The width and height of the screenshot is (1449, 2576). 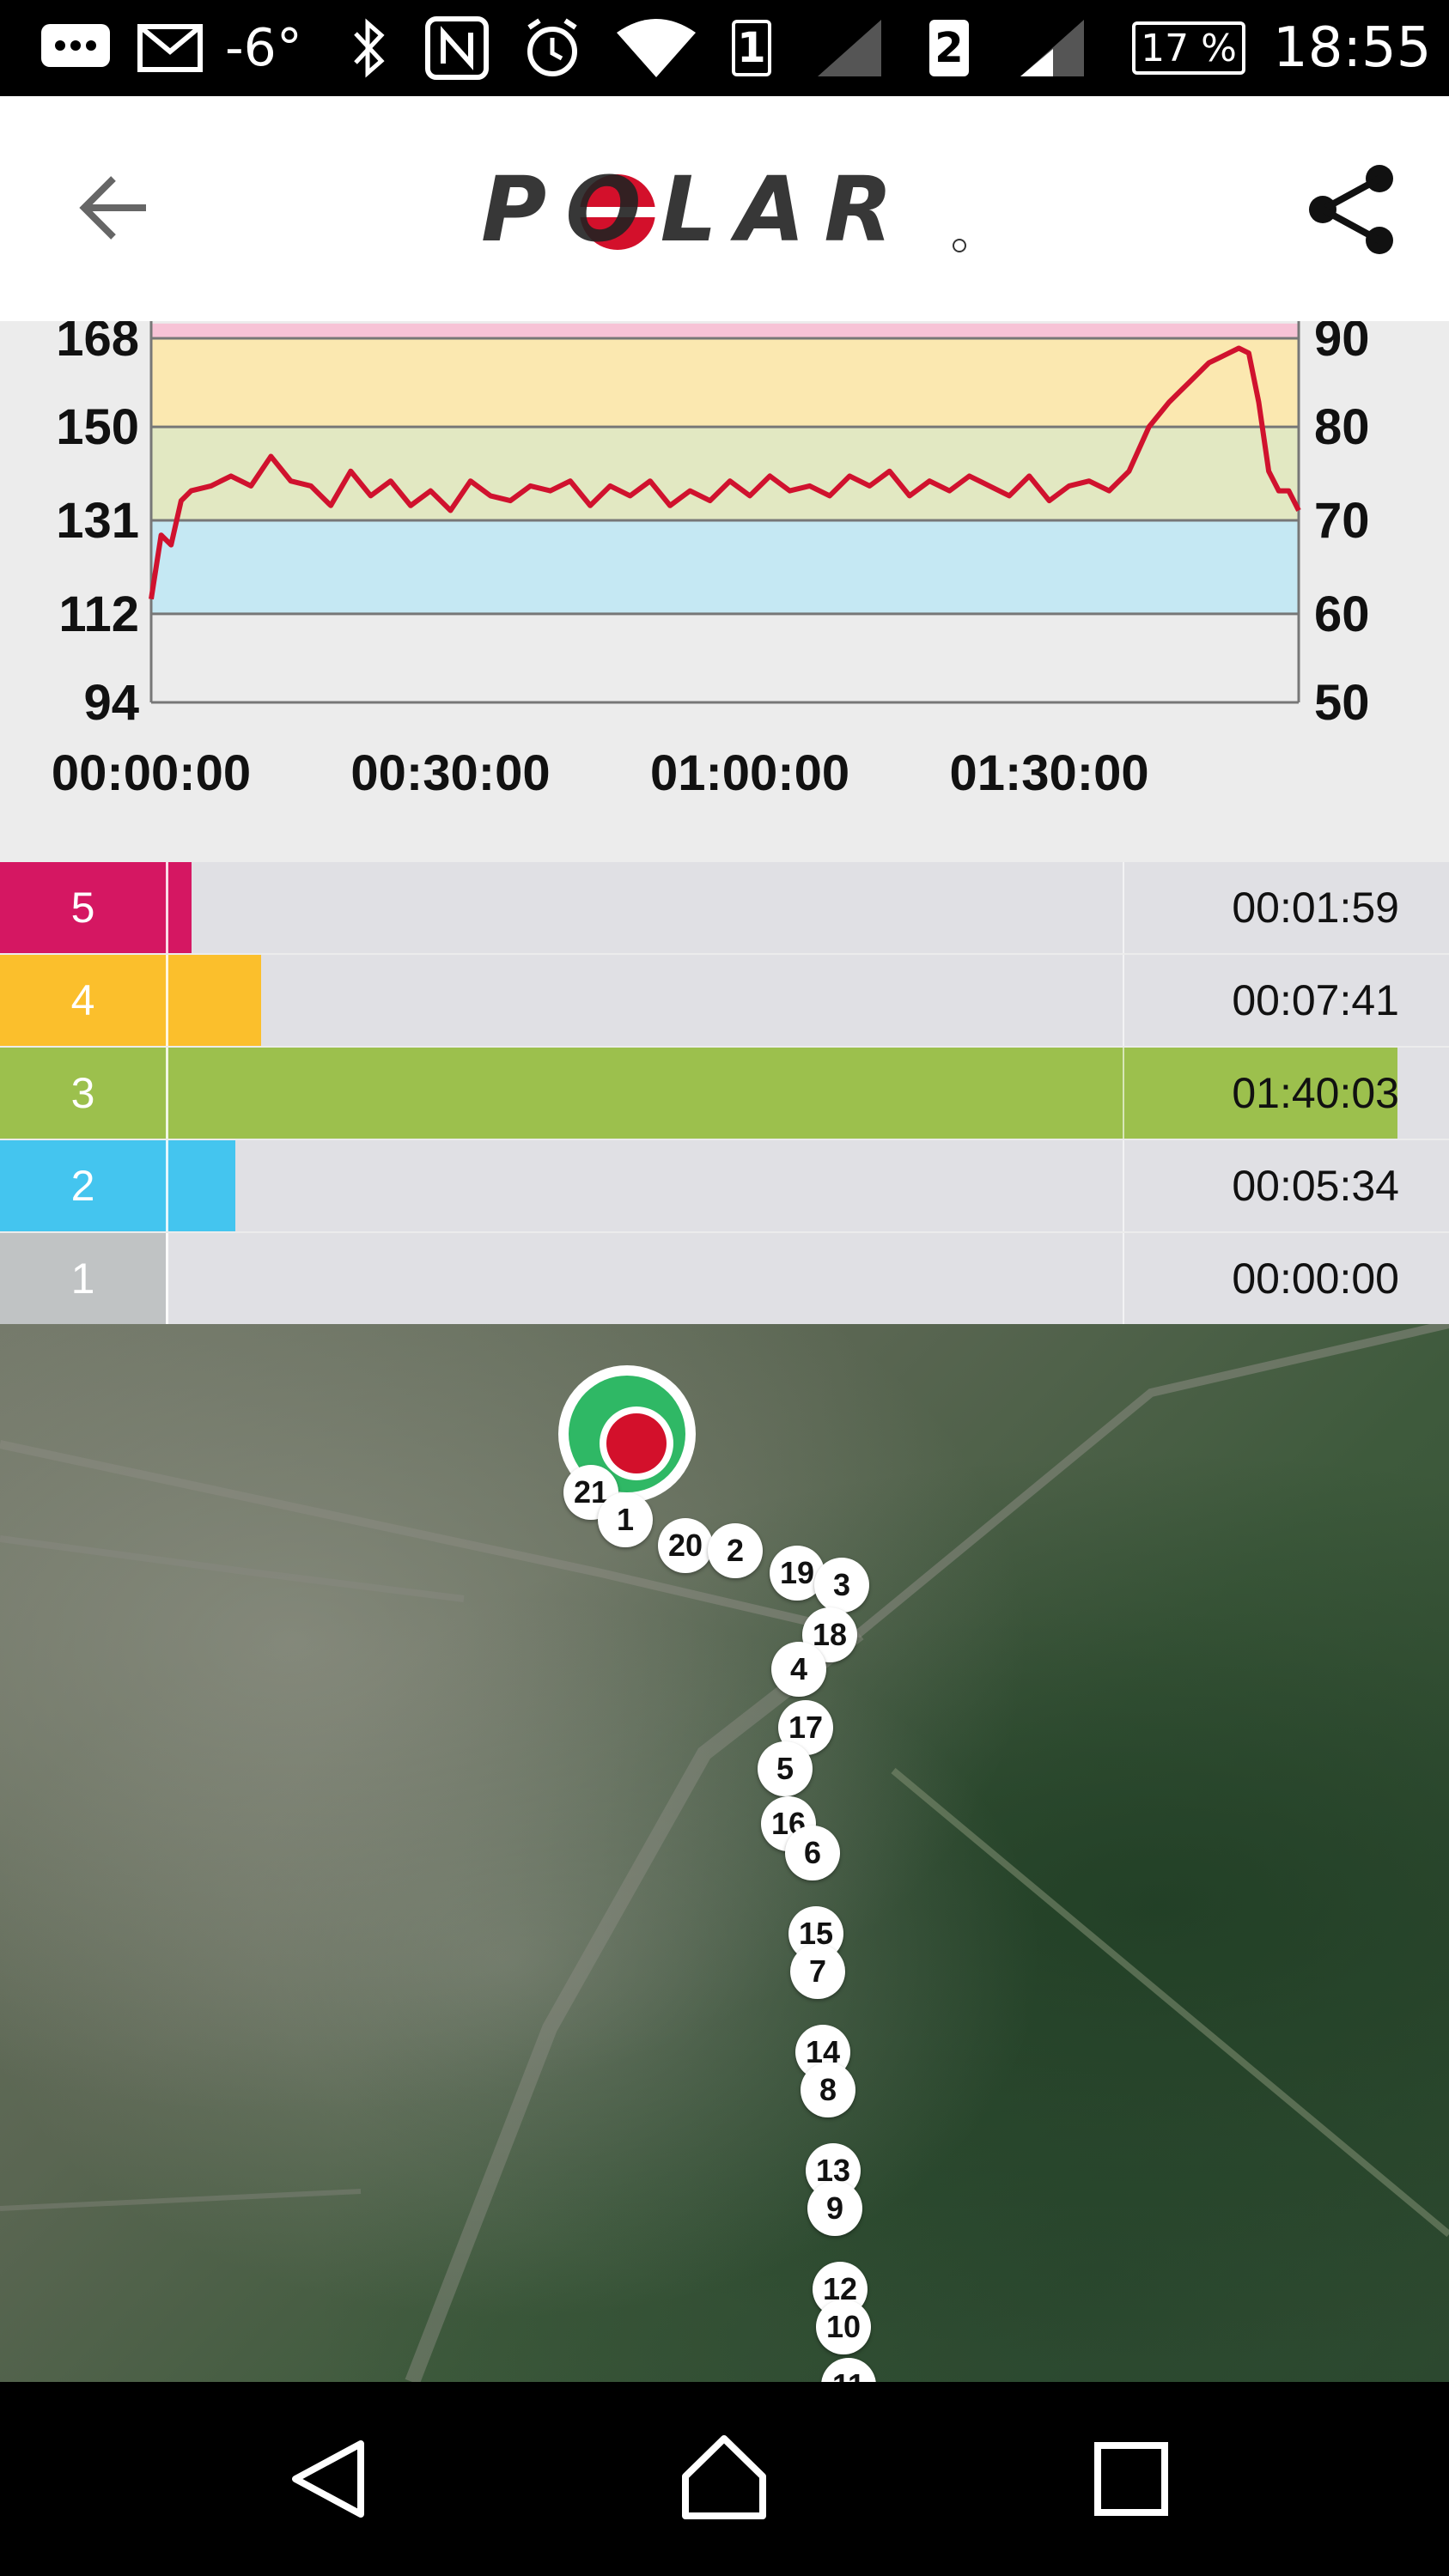 I want to click on lap-marker: 6, so click(x=812, y=1853).